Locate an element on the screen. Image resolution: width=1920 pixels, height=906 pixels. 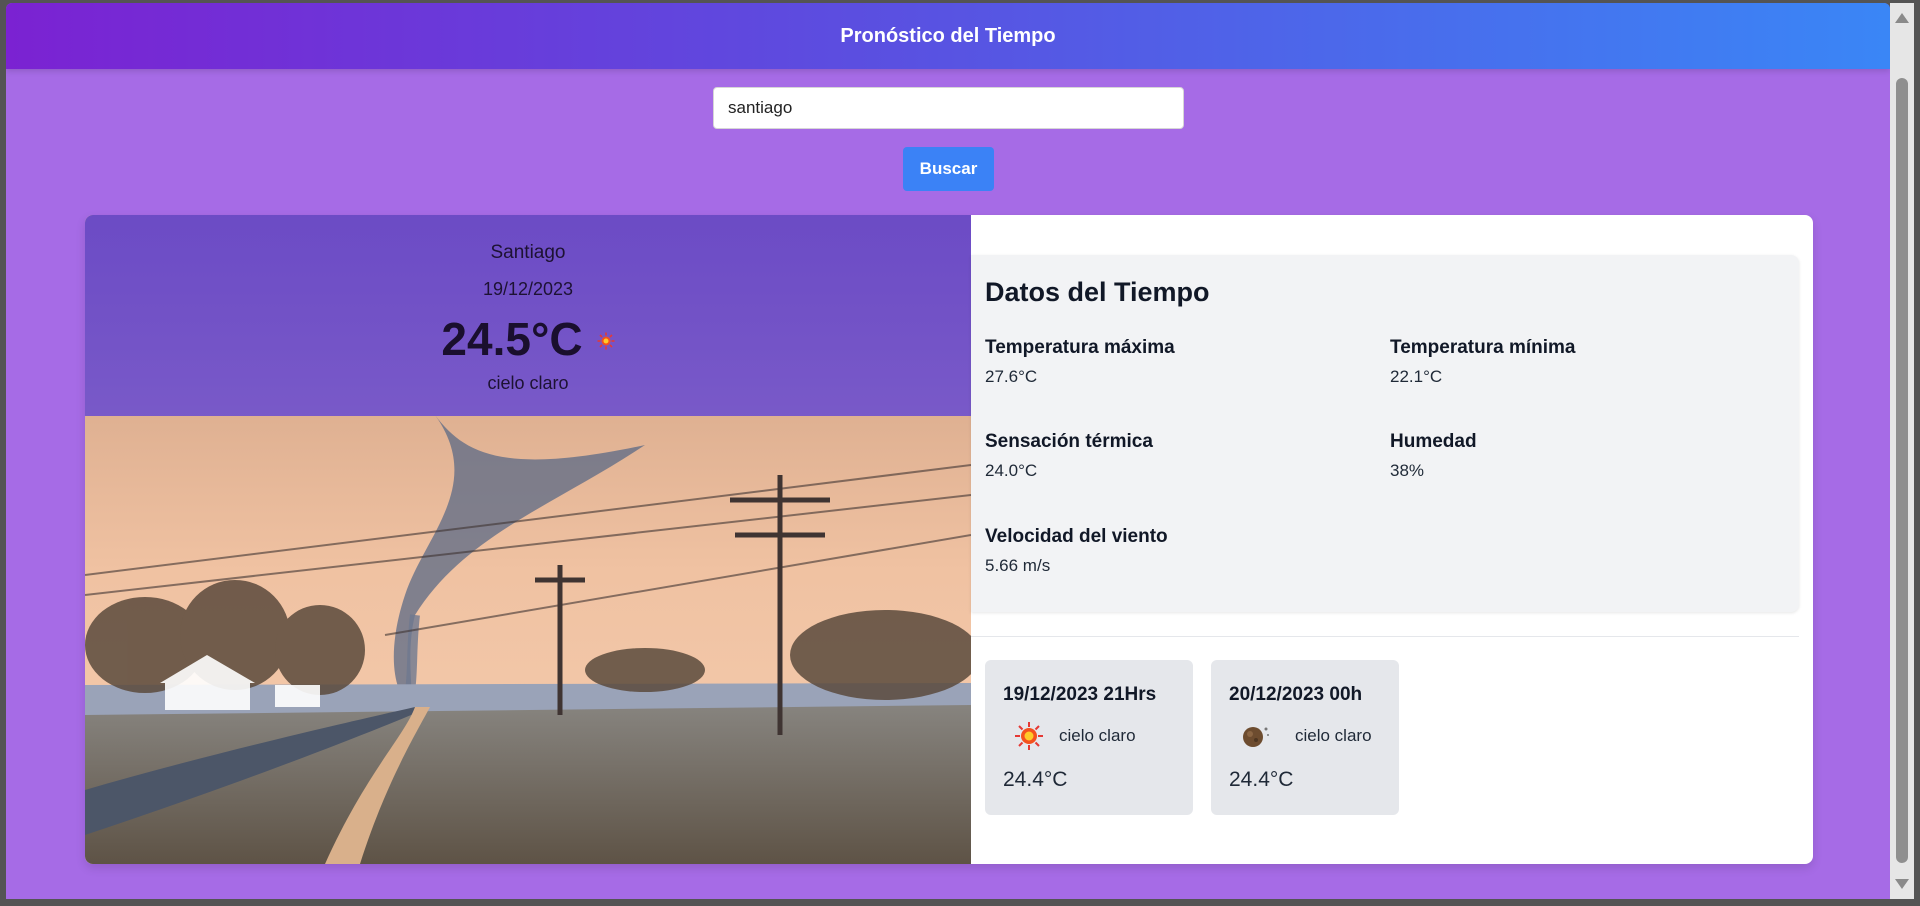
forecast-card: 19/12/2023 21Hrs cielo claro 24.4°C is located at coordinates (1089, 737).